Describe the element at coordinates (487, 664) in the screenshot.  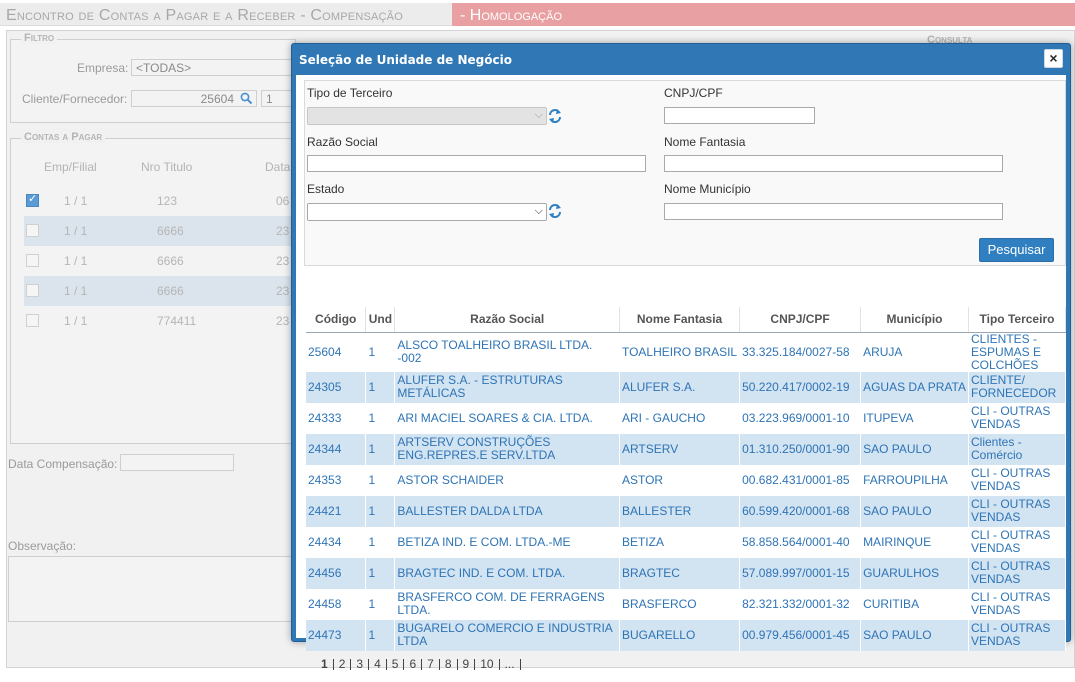
I see `page-link: 10` at that location.